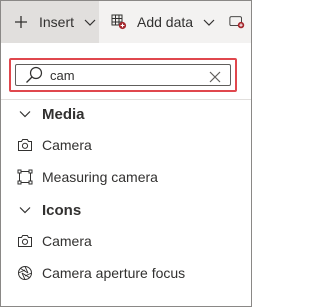 The height and width of the screenshot is (307, 320). What do you see at coordinates (165, 22) in the screenshot?
I see `add-data-label: Add data` at bounding box center [165, 22].